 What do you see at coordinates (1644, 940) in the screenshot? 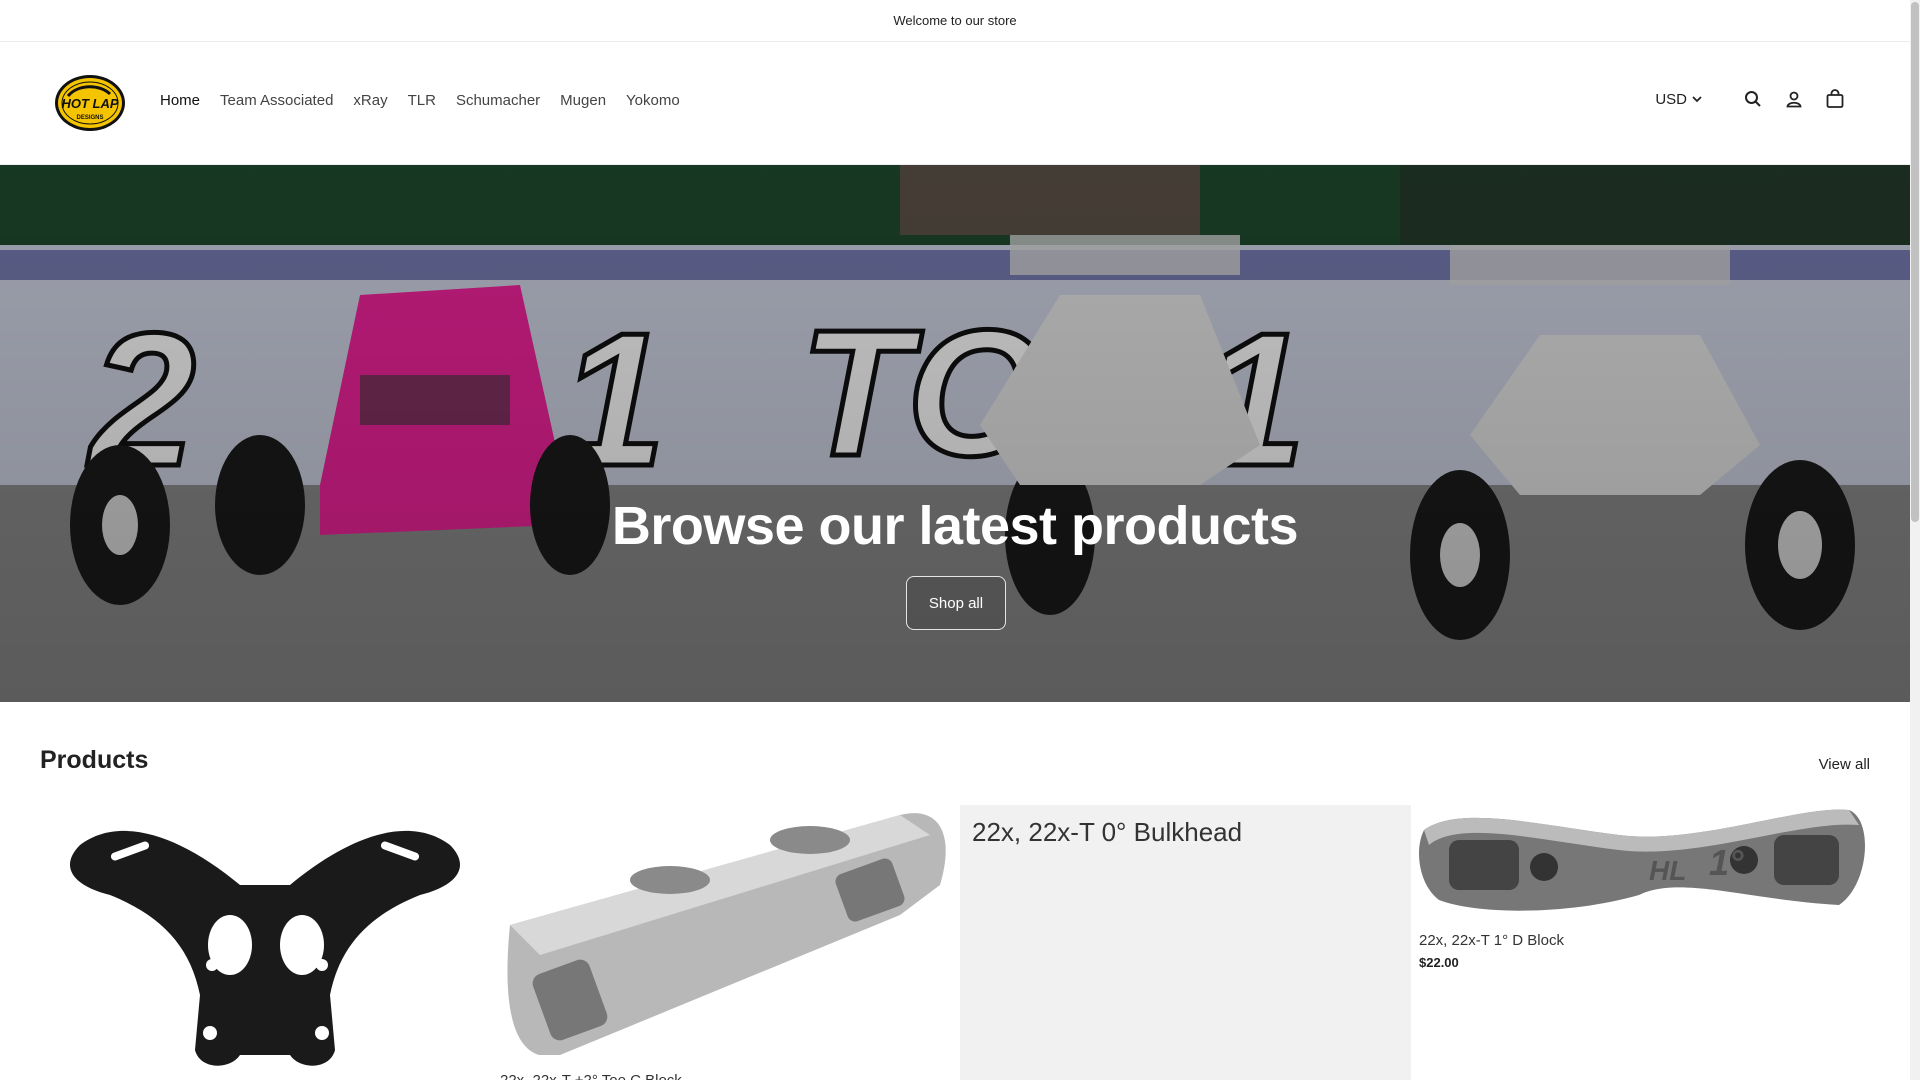
I see `product-title: 22x, 22x-T 1° D Block` at bounding box center [1644, 940].